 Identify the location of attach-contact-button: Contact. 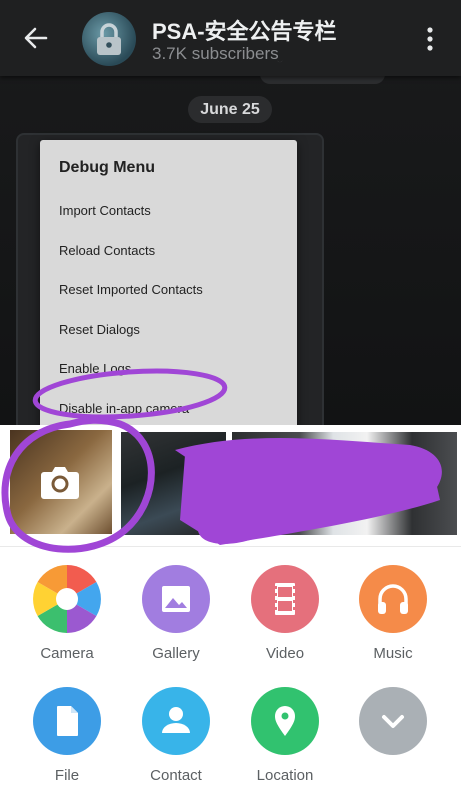
(176, 735).